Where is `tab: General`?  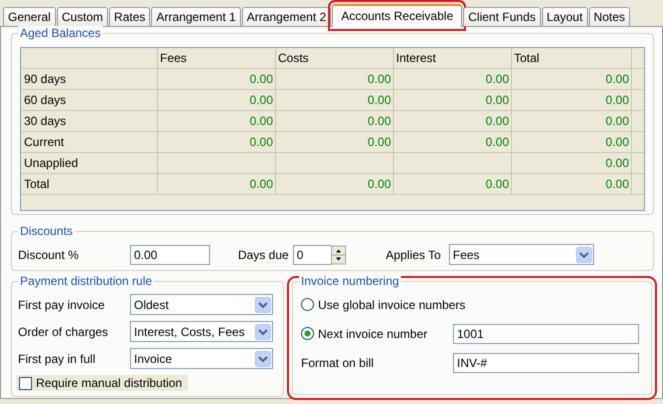
tab: General is located at coordinates (29, 16).